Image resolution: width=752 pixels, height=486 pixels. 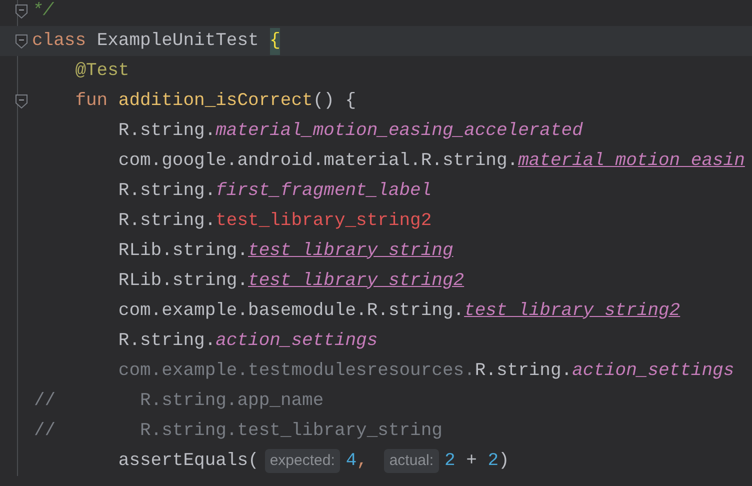 I want to click on code-text: () {, so click(x=334, y=101).